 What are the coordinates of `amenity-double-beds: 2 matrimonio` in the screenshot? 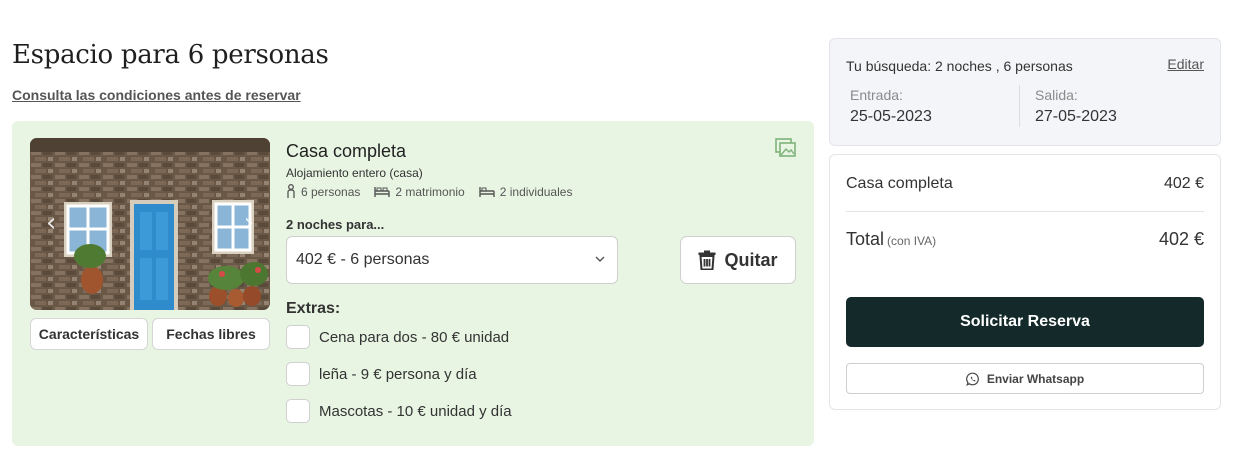 It's located at (419, 191).